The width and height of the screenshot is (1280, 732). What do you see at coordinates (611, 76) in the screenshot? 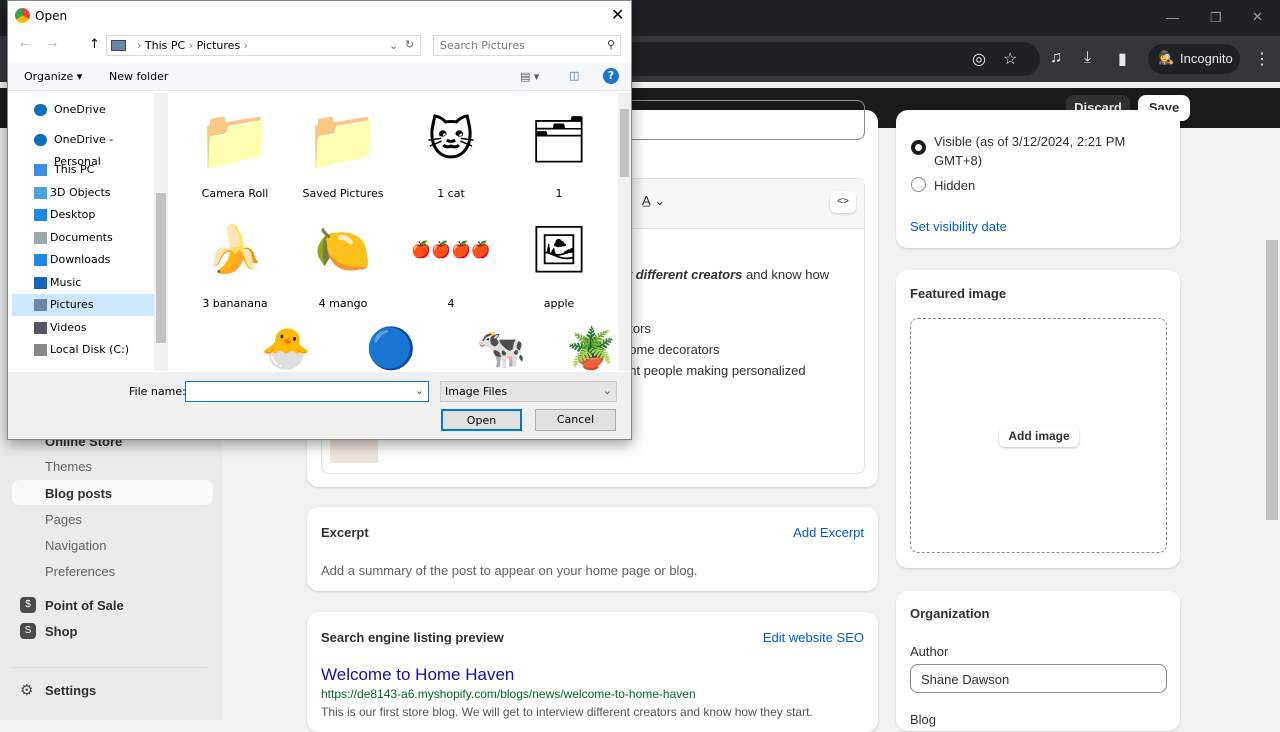
I see `help-icon: ?` at bounding box center [611, 76].